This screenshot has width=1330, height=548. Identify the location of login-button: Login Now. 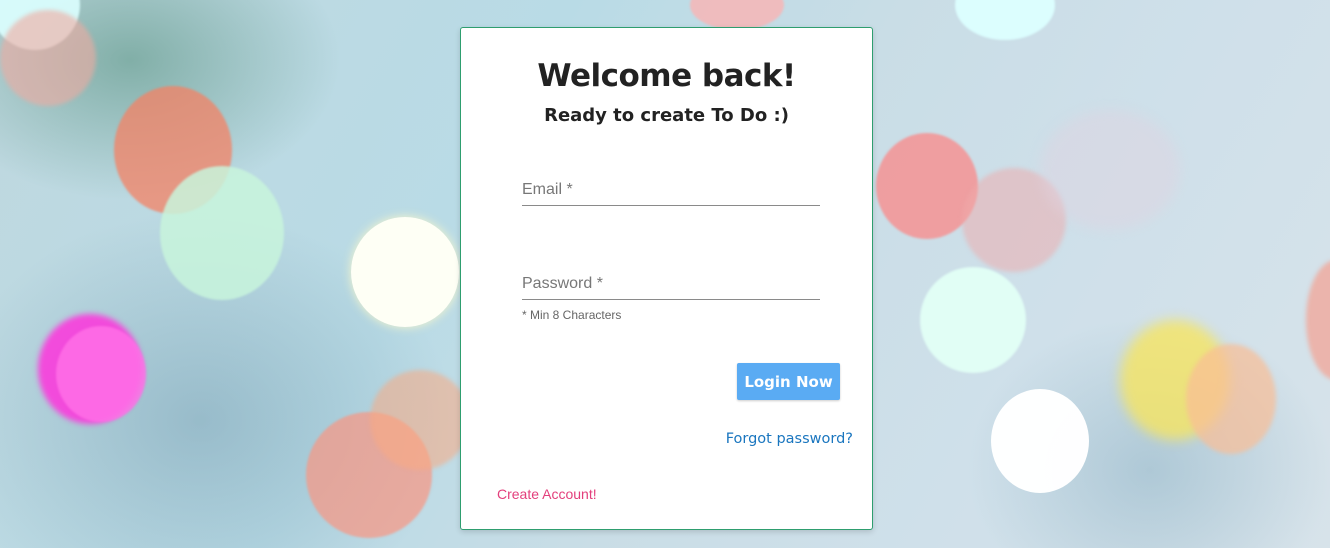
(788, 381).